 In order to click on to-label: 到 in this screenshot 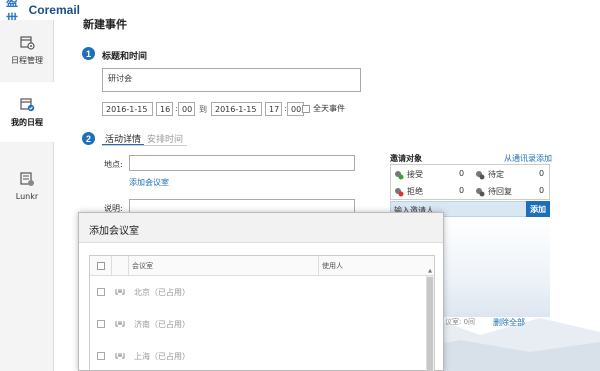, I will do `click(203, 109)`.